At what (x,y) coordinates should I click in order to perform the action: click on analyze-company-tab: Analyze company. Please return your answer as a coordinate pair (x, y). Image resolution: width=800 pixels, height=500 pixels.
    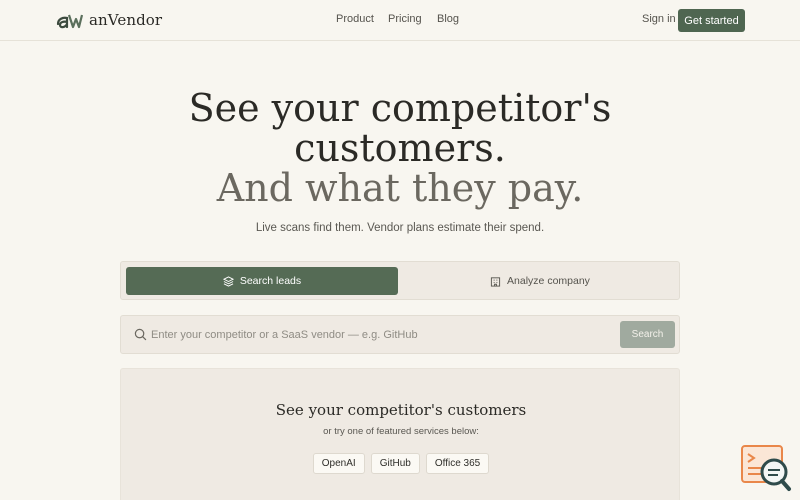
    Looking at the image, I should click on (540, 281).